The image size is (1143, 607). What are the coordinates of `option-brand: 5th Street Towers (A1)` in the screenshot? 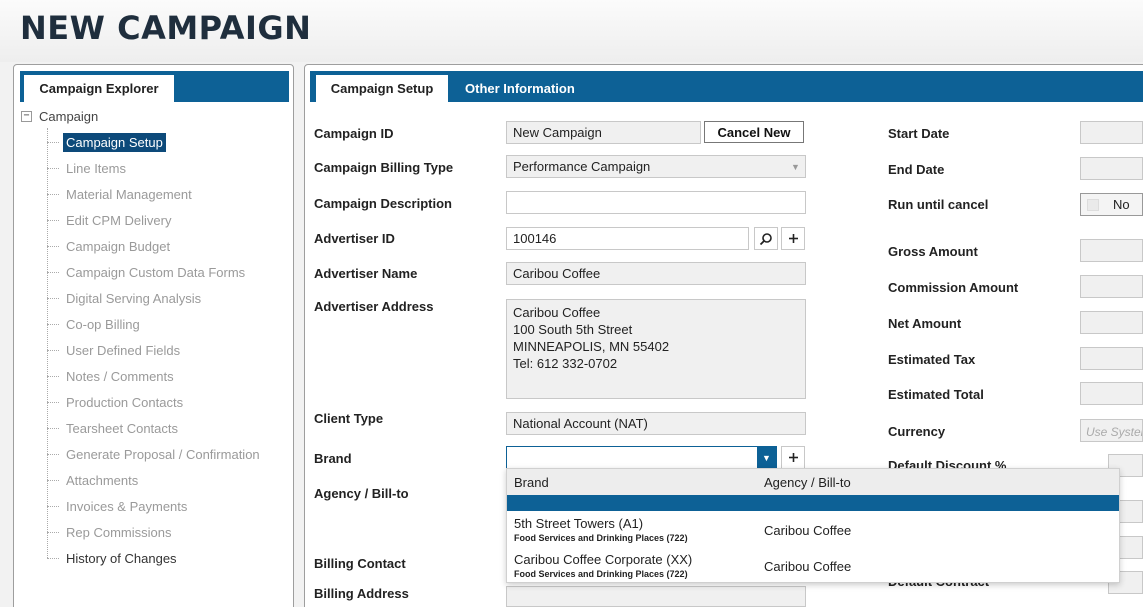 It's located at (579, 523).